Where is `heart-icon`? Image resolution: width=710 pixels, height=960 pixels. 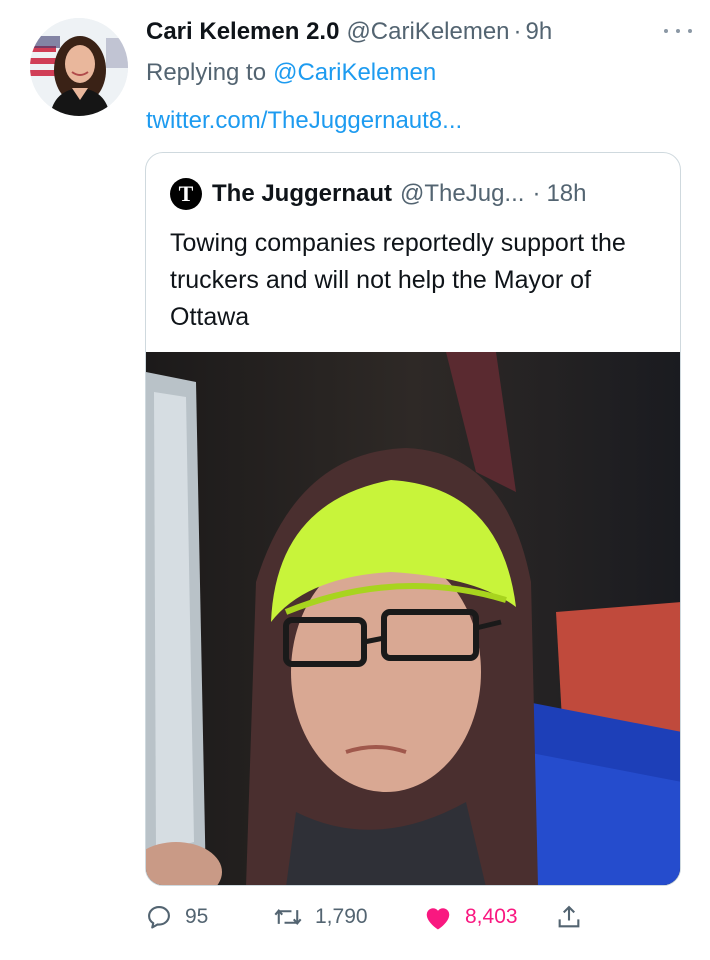 heart-icon is located at coordinates (438, 919).